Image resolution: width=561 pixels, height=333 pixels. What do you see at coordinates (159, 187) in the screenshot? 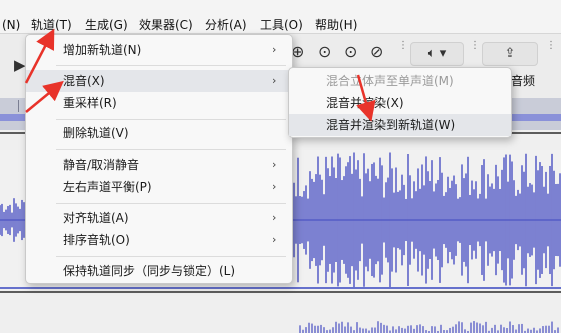
I see `menu-item-pan: 左右声道平衡(P)` at bounding box center [159, 187].